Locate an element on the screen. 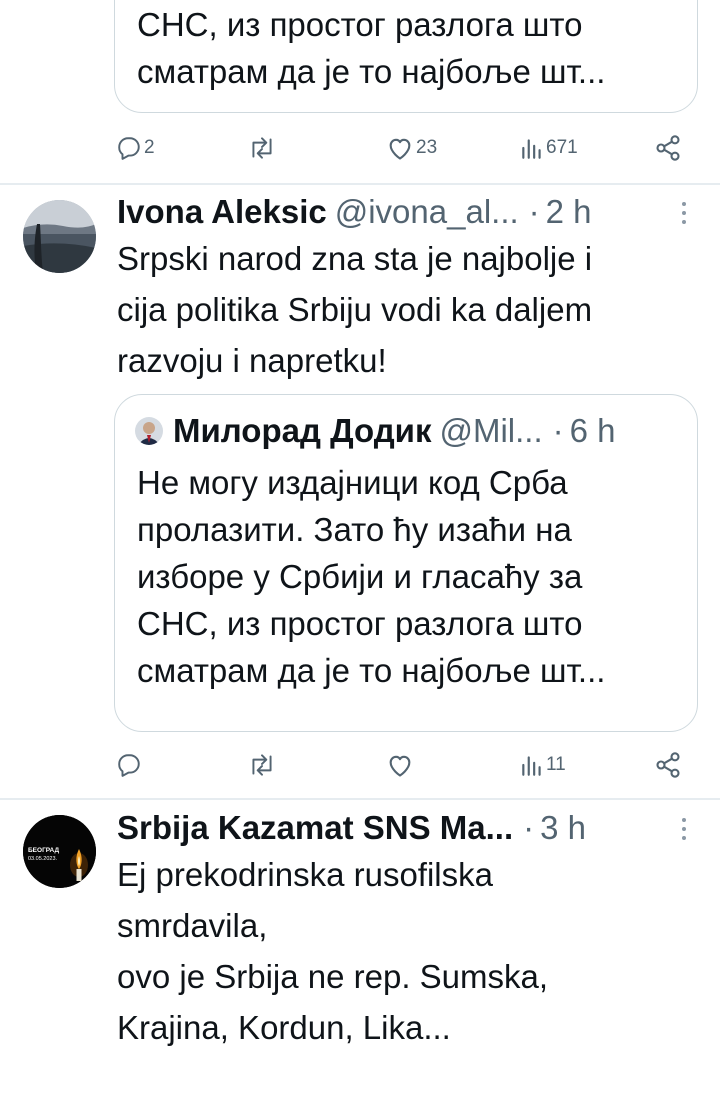  tweet-header: Srbija Kazamat SNS Ma... · 3 h is located at coordinates (403, 828).